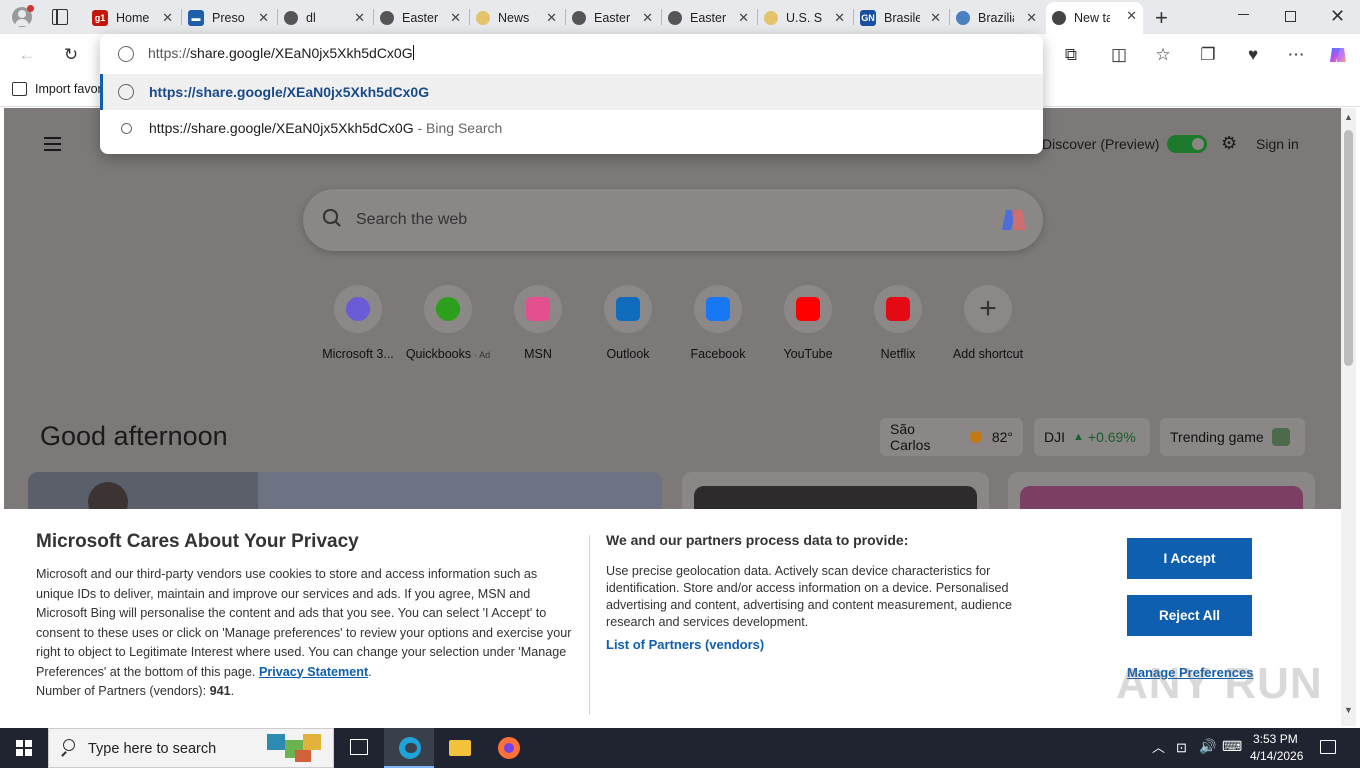 The image size is (1360, 768). What do you see at coordinates (1243, 14) in the screenshot?
I see `minimize-button` at bounding box center [1243, 14].